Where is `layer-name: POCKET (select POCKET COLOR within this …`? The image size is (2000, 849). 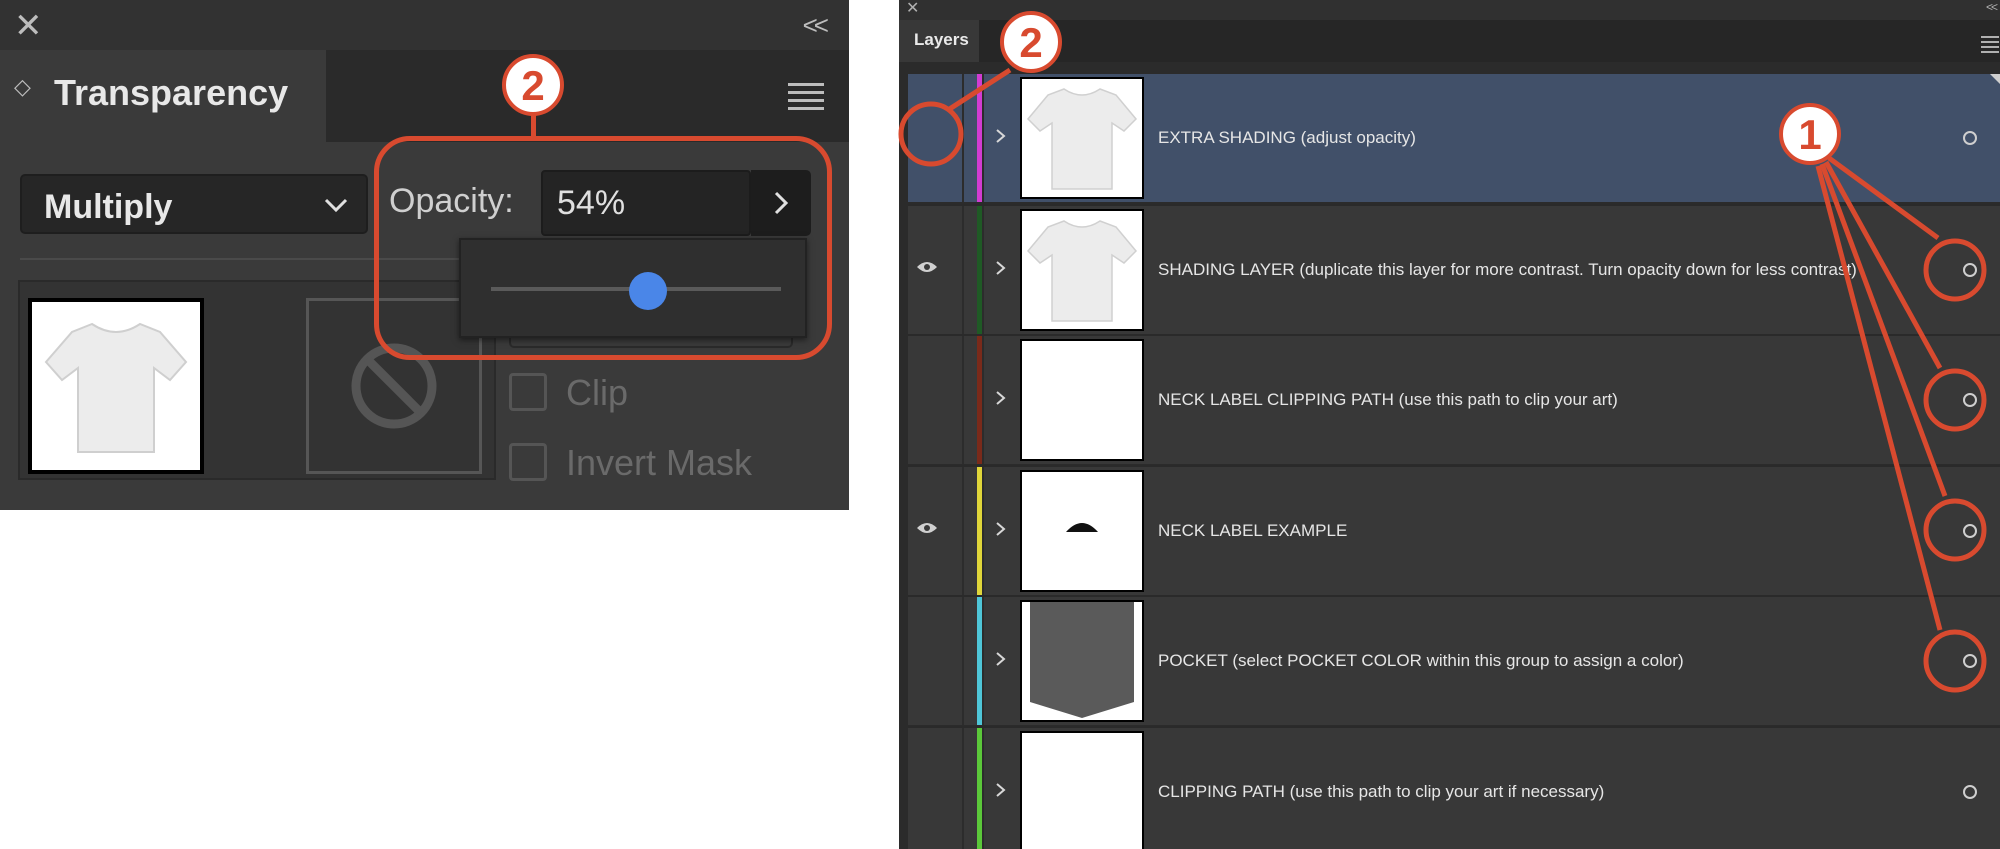 layer-name: POCKET (select POCKET COLOR within this … is located at coordinates (1421, 661).